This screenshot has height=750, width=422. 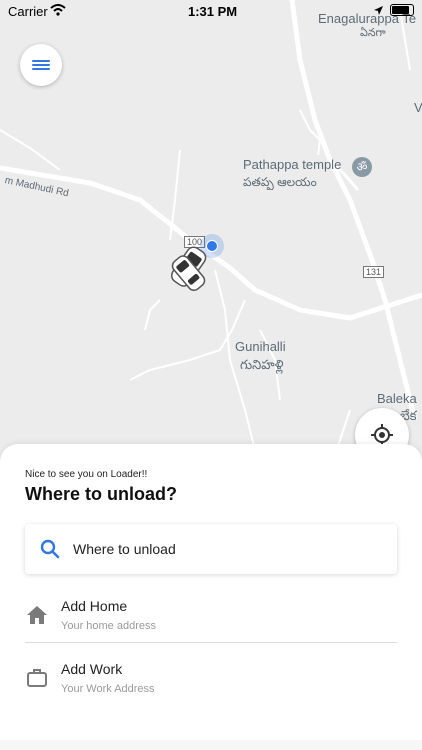 What do you see at coordinates (402, 10) in the screenshot?
I see `battery-icon` at bounding box center [402, 10].